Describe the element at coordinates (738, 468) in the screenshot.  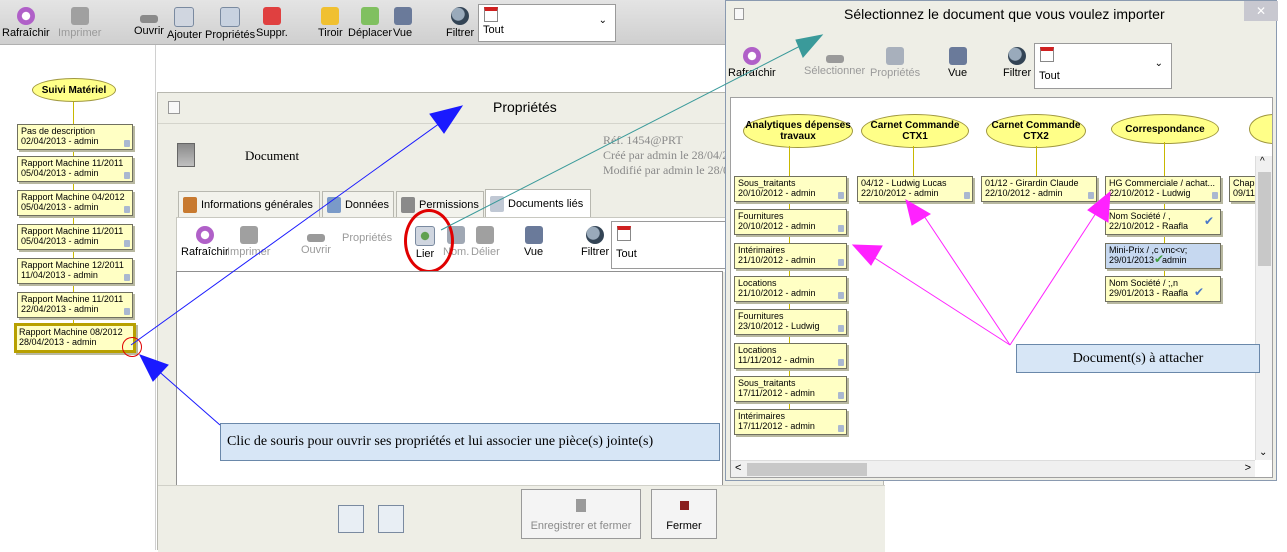
I see `scroll-left-arrow: <` at that location.